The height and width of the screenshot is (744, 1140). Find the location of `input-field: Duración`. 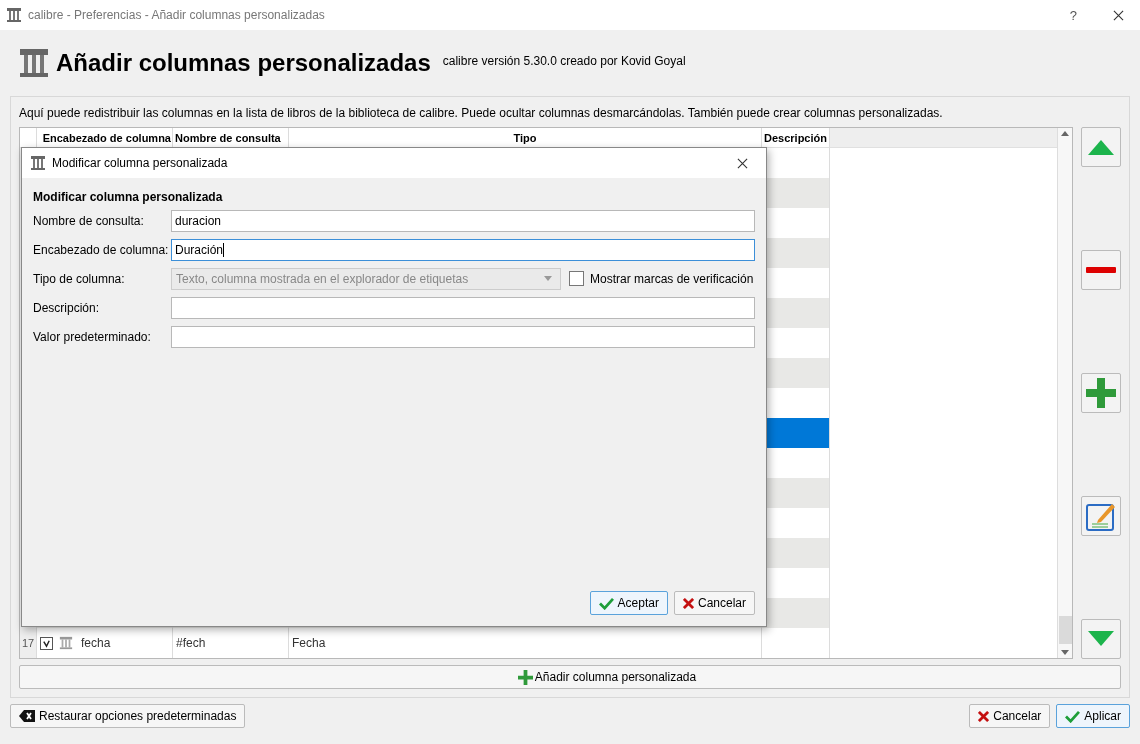

input-field: Duración is located at coordinates (463, 249).